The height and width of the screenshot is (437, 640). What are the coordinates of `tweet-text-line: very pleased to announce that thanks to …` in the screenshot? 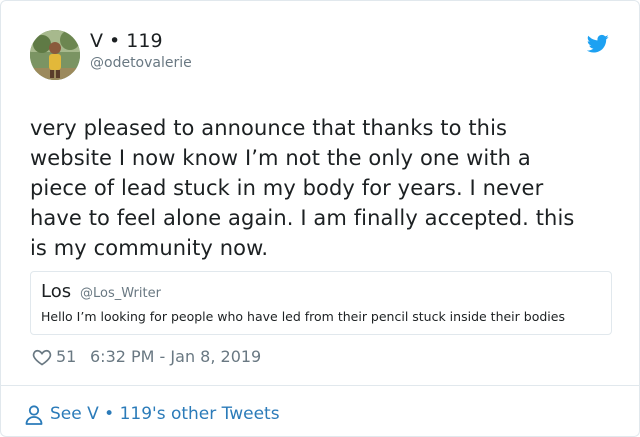 It's located at (269, 128).